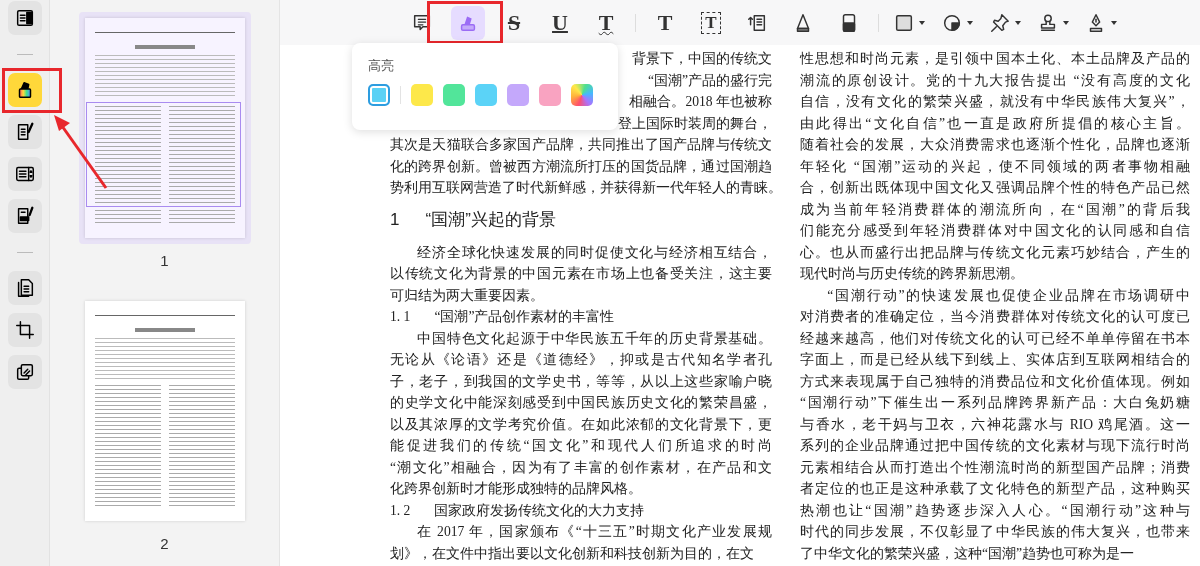 The image size is (1200, 566). I want to click on section-heading: “国潮”兴起的背景, so click(490, 219).